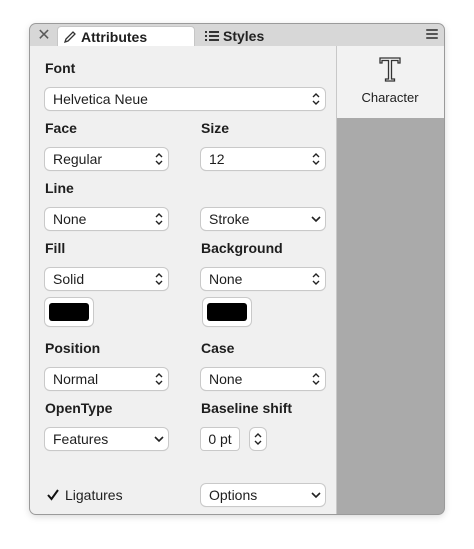 The width and height of the screenshot is (474, 549). What do you see at coordinates (59, 188) in the screenshot?
I see `line-label: Line` at bounding box center [59, 188].